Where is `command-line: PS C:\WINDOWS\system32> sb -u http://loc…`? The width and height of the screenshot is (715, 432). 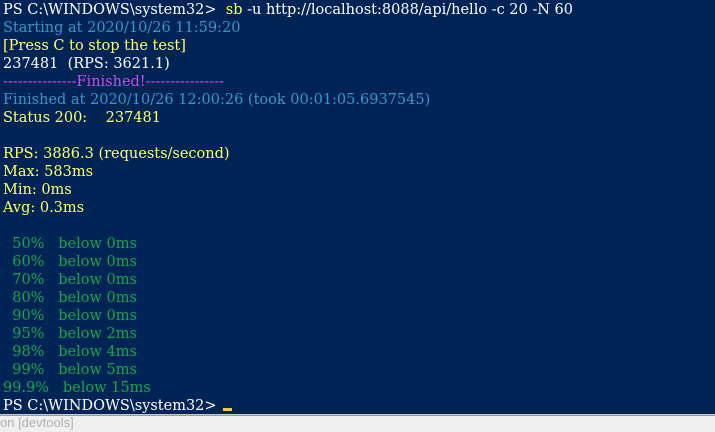
command-line: PS C:\WINDOWS\system32> sb -u http://loc… is located at coordinates (288, 10).